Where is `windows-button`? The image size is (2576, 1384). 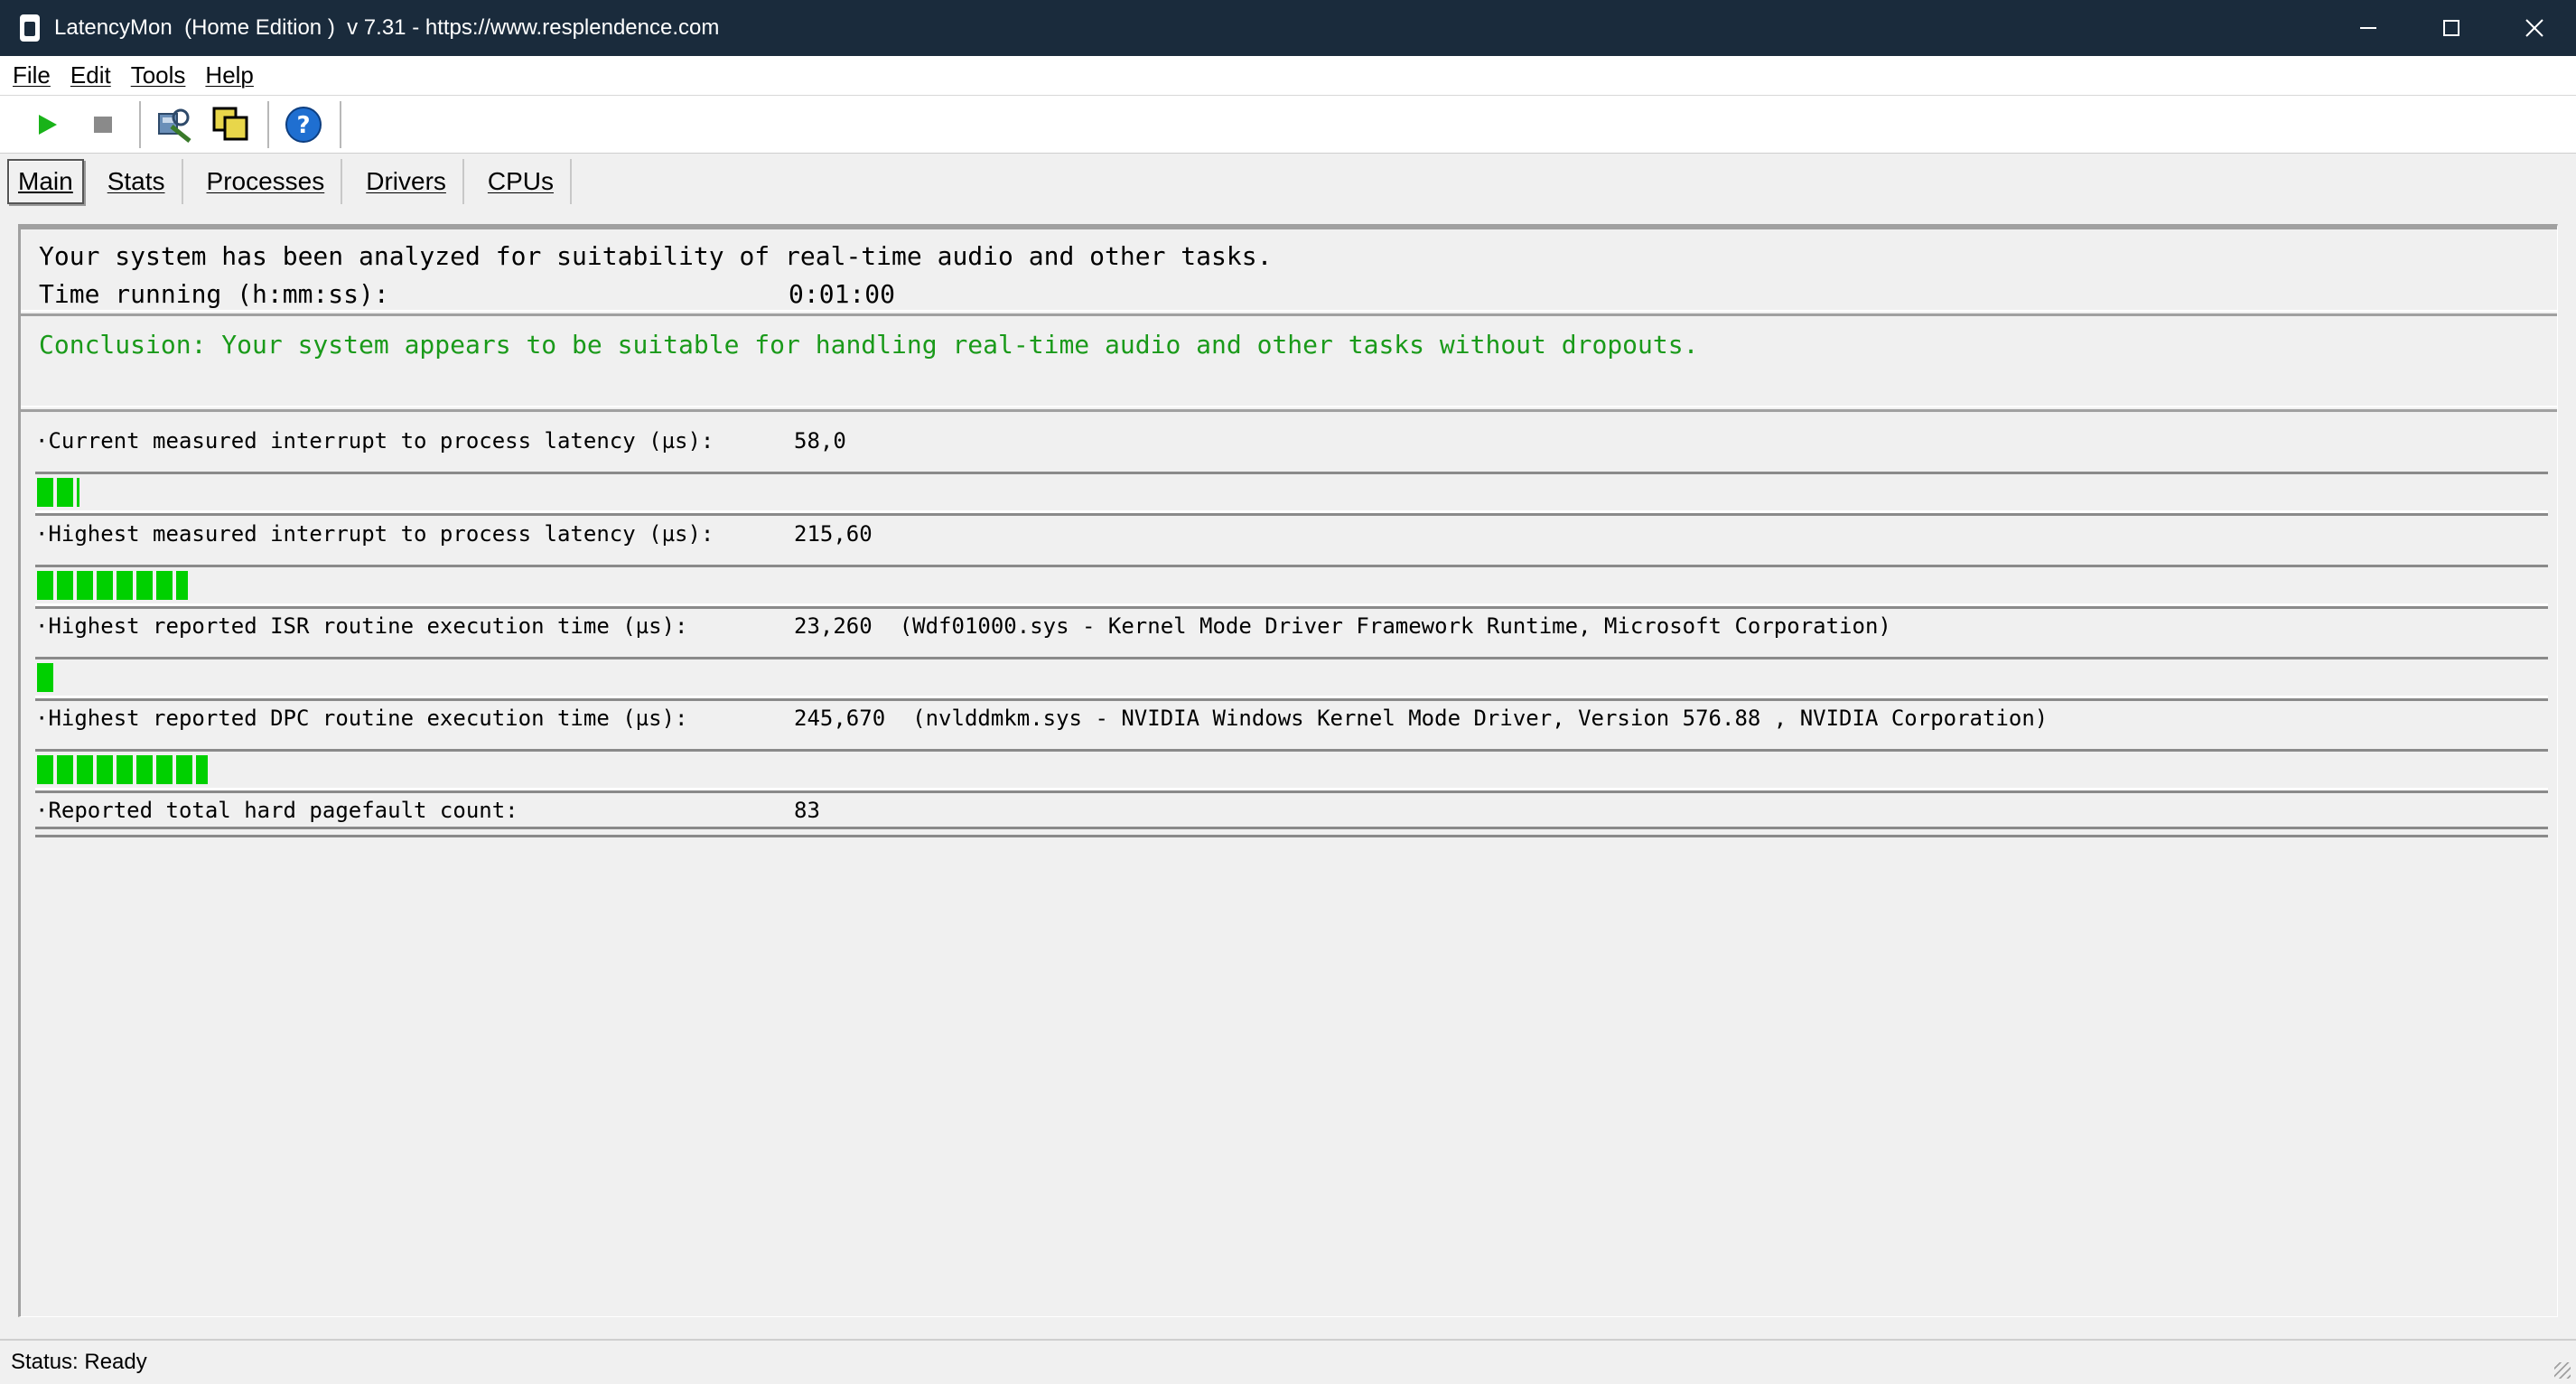
windows-button is located at coordinates (231, 124).